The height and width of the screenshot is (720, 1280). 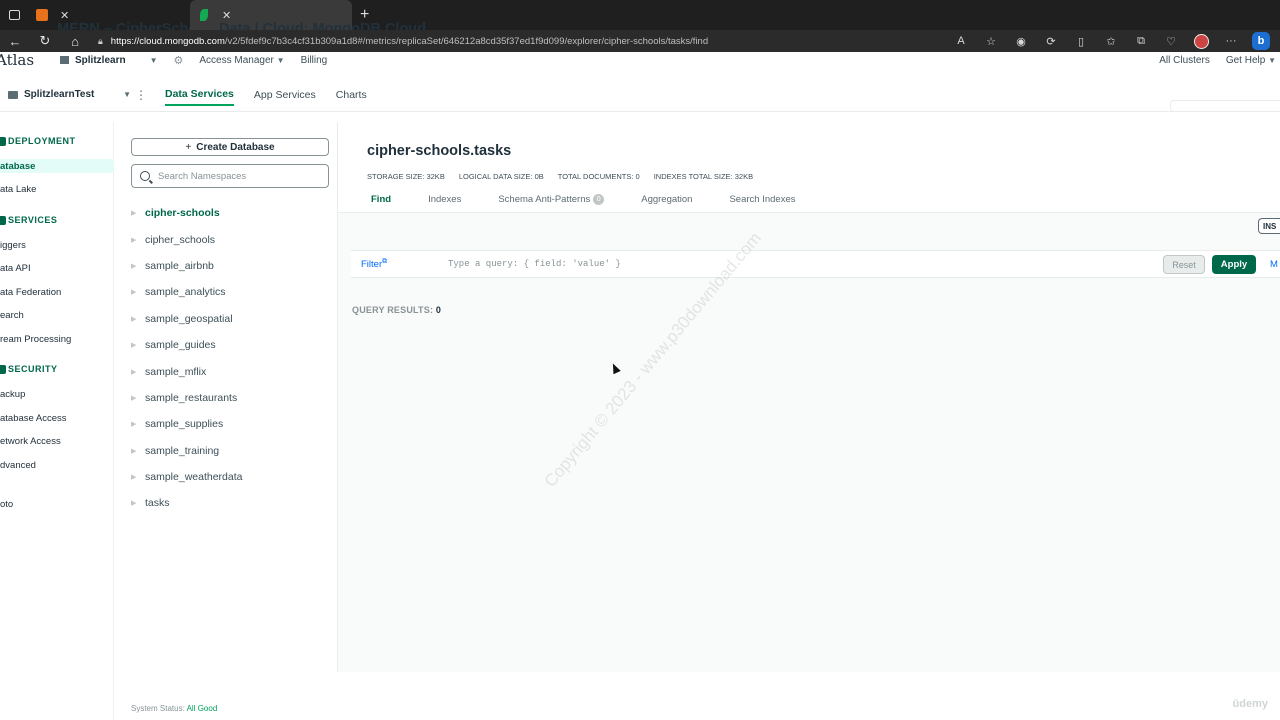 I want to click on atlas-logo: Atlas, so click(x=28, y=60).